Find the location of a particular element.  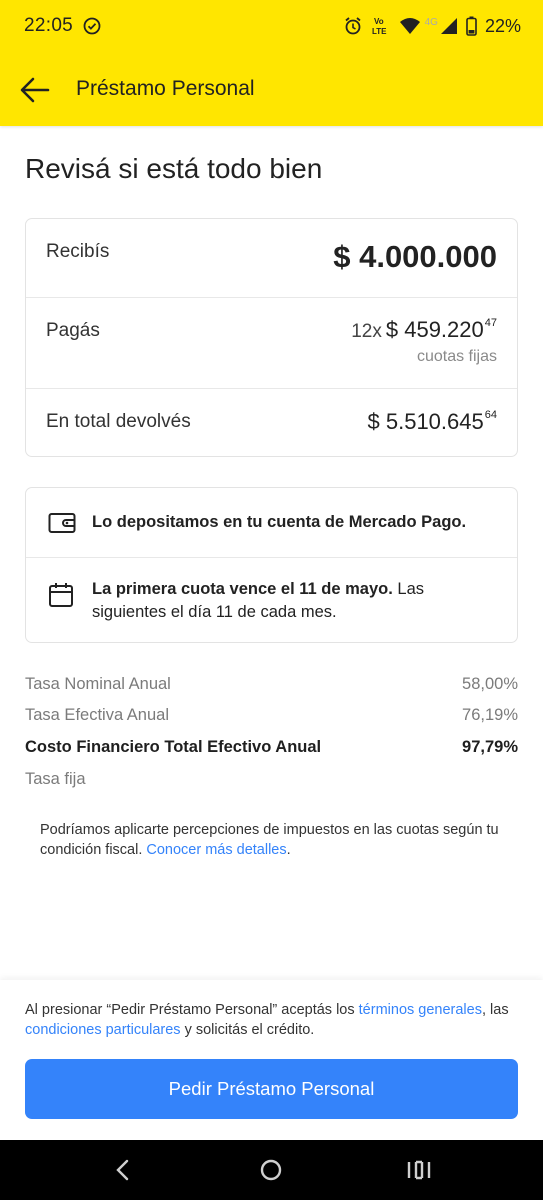

rate-value: 58,00% is located at coordinates (490, 684).